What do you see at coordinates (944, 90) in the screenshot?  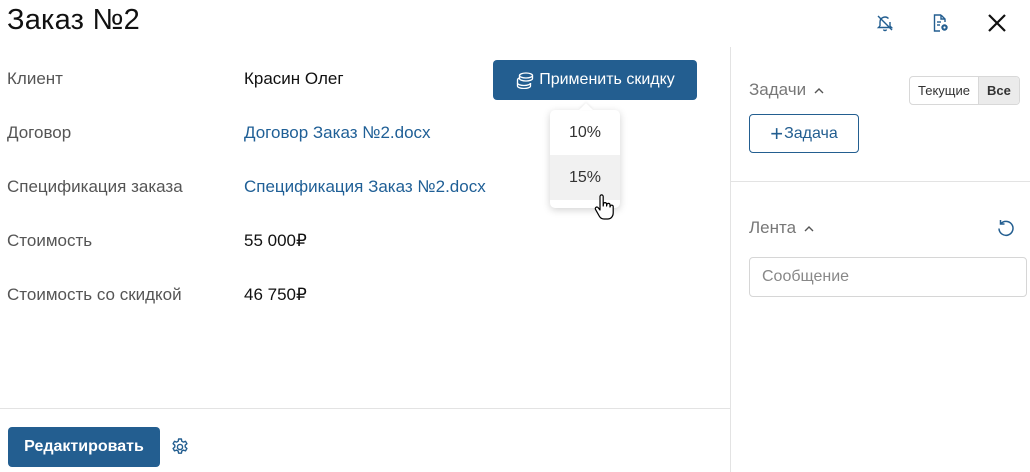 I see `filter-current: Текущие` at bounding box center [944, 90].